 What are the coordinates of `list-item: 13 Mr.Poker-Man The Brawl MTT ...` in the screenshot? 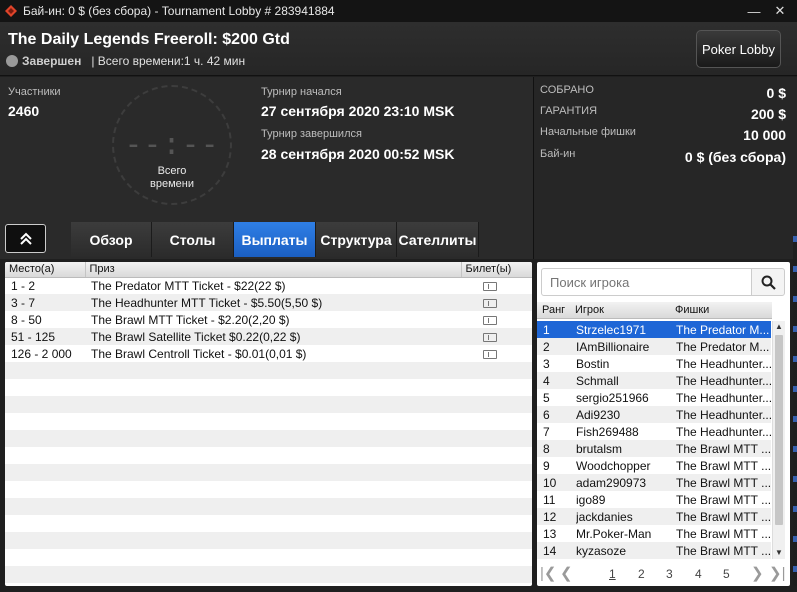 It's located at (654, 533).